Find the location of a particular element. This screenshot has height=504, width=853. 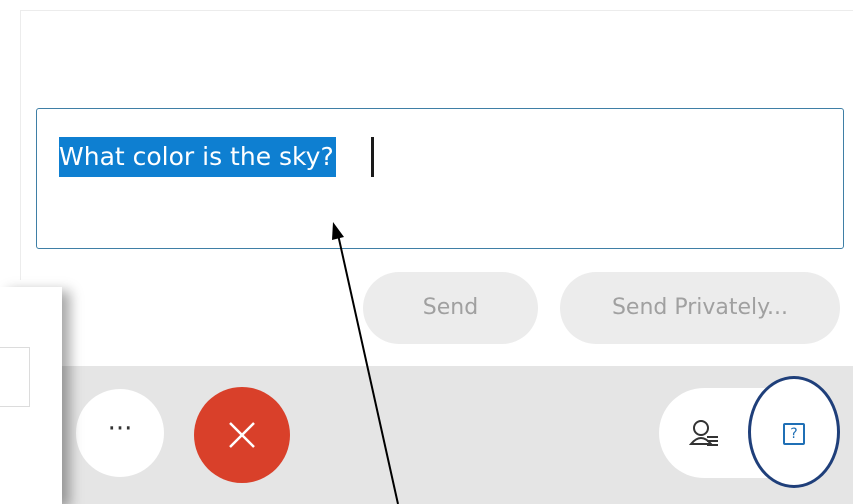

selected-question-text: What color is the sky? is located at coordinates (197, 157).